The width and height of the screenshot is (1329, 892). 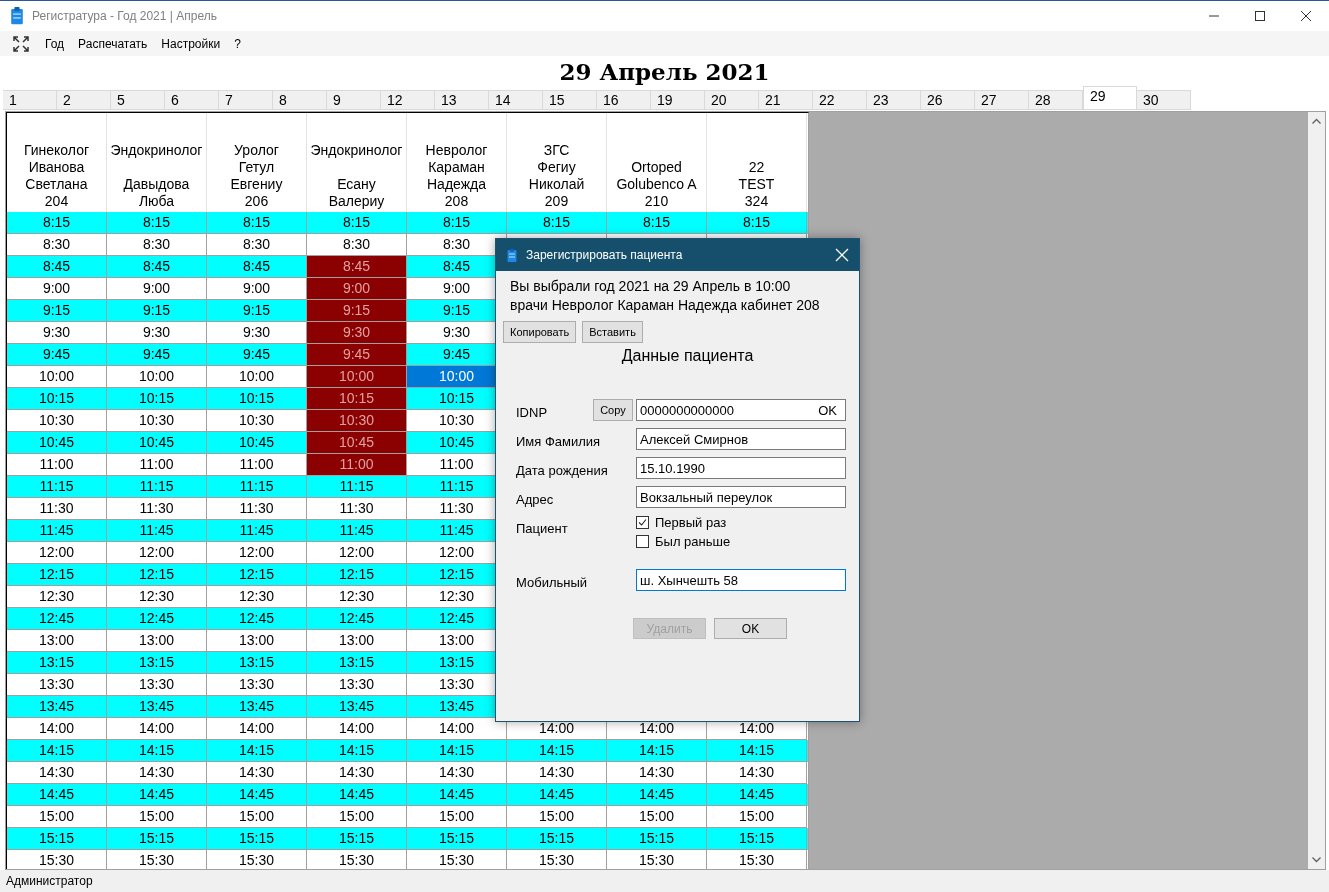 I want to click on day-tab: 27, so click(x=1002, y=100).